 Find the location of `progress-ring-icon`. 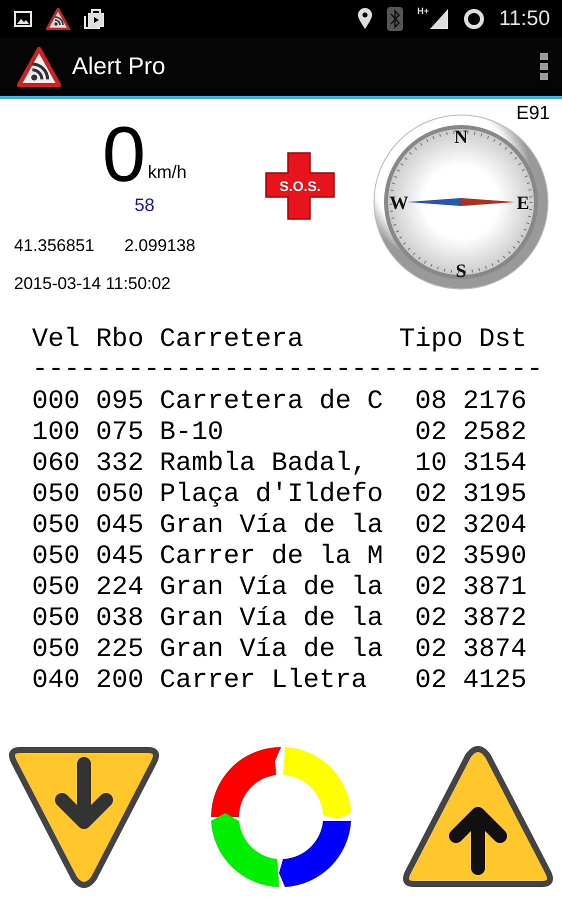

progress-ring-icon is located at coordinates (474, 19).